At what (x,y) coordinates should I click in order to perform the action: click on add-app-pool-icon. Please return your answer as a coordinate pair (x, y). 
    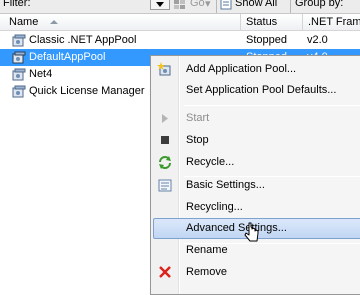
    Looking at the image, I should click on (165, 69).